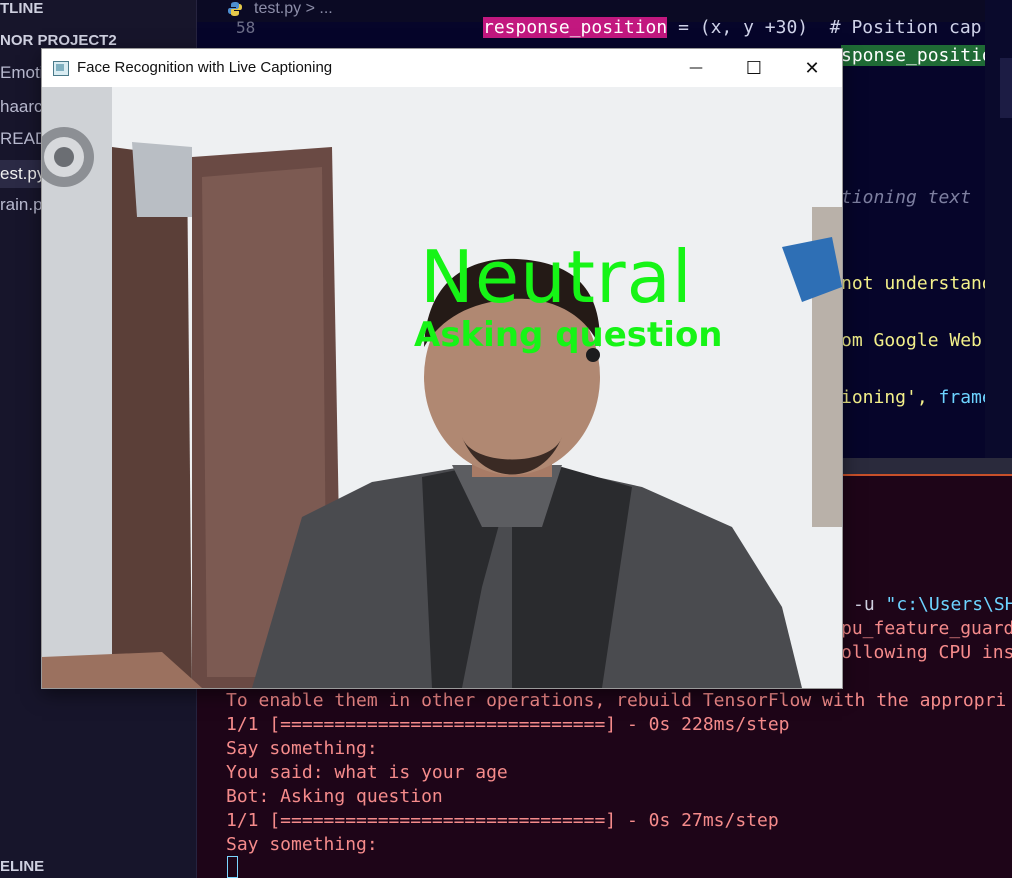  Describe the element at coordinates (696, 68) in the screenshot. I see `minimize-button: —` at that location.